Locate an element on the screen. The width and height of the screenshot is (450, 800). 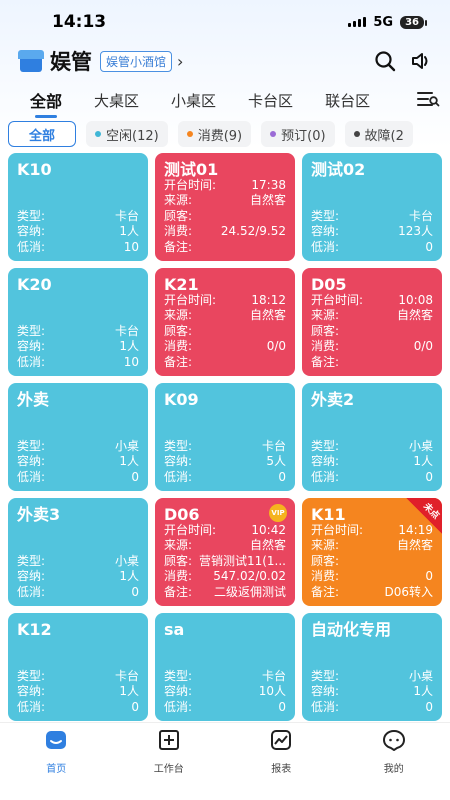
table-card: 测试01 开台时间: 17:38 来源: 自然客 顾客: 消费: 24.52/9.52 备注: is located at coordinates (225, 207).